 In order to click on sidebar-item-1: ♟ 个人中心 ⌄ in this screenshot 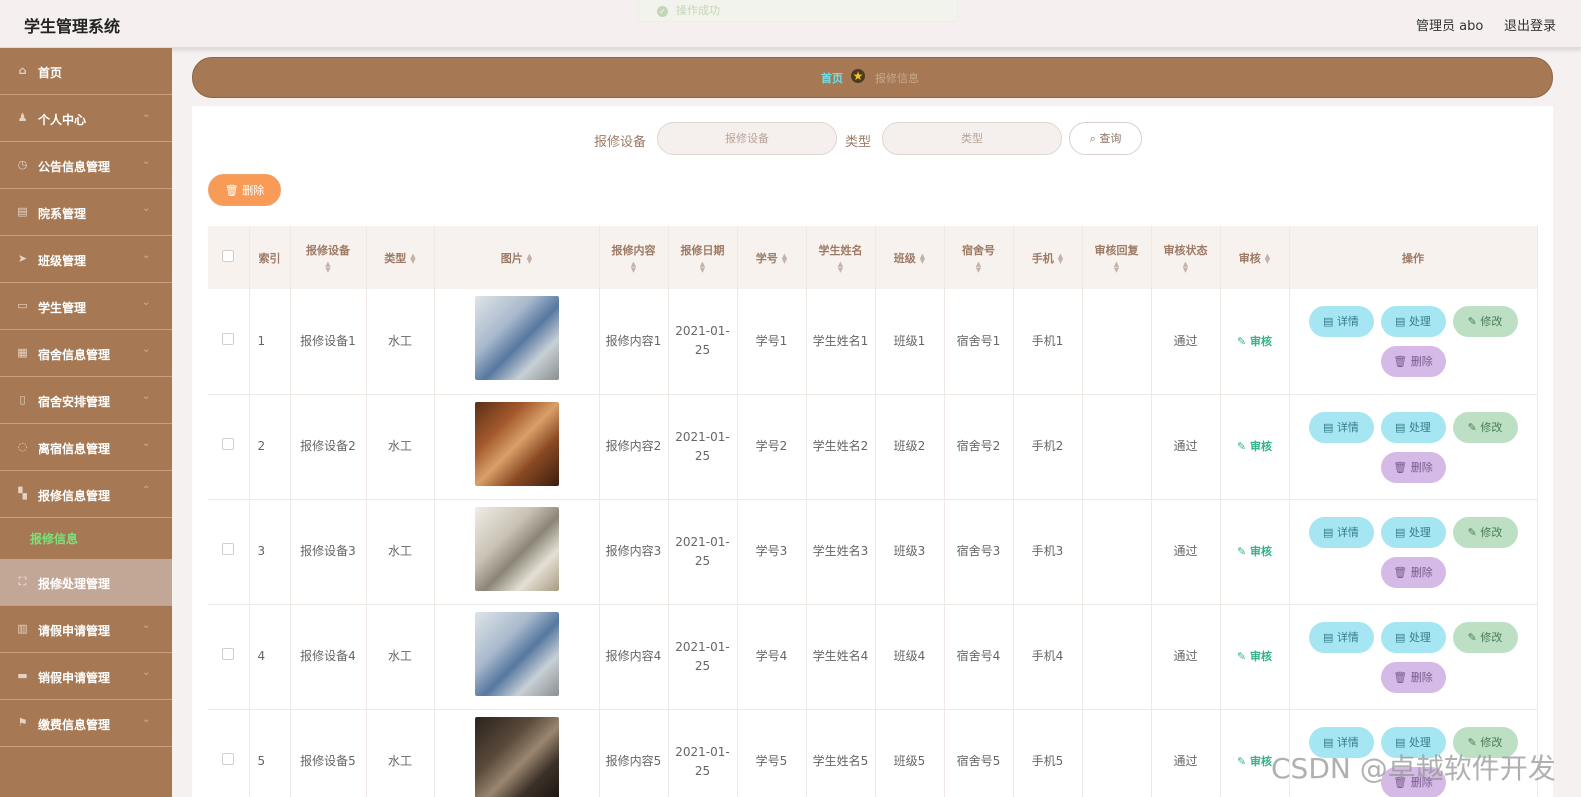, I will do `click(86, 118)`.